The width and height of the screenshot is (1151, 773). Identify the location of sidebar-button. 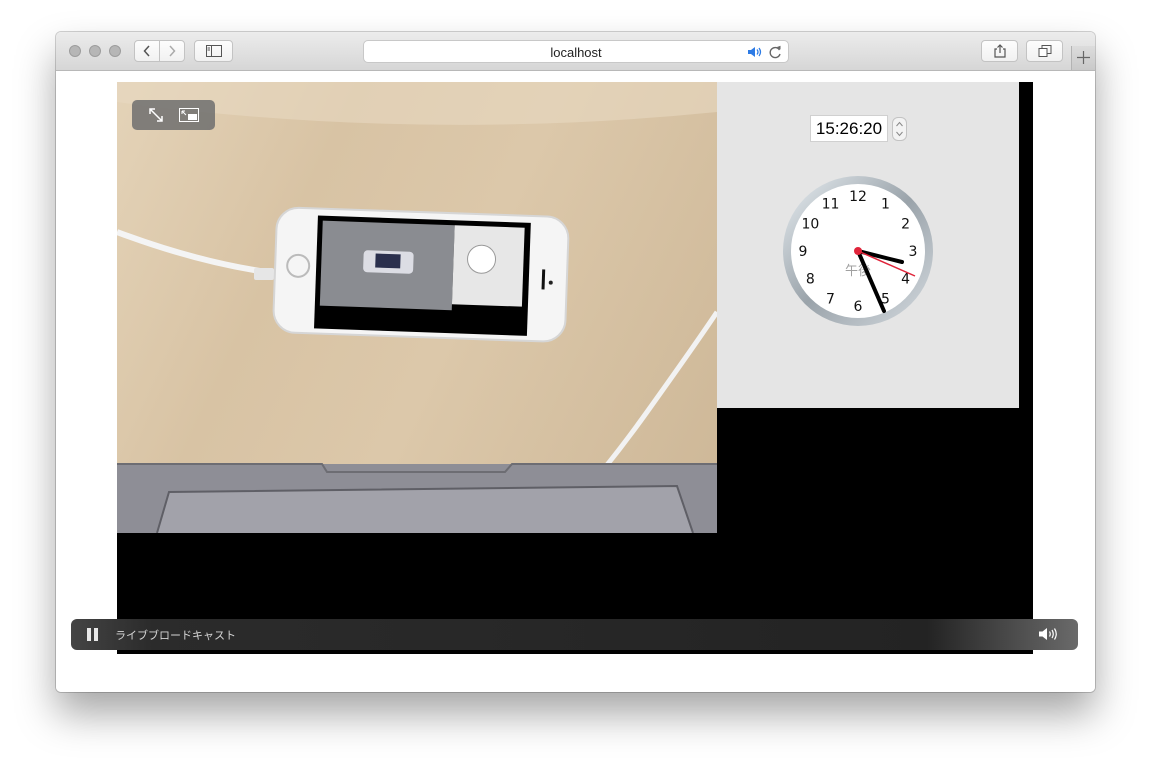
(213, 51).